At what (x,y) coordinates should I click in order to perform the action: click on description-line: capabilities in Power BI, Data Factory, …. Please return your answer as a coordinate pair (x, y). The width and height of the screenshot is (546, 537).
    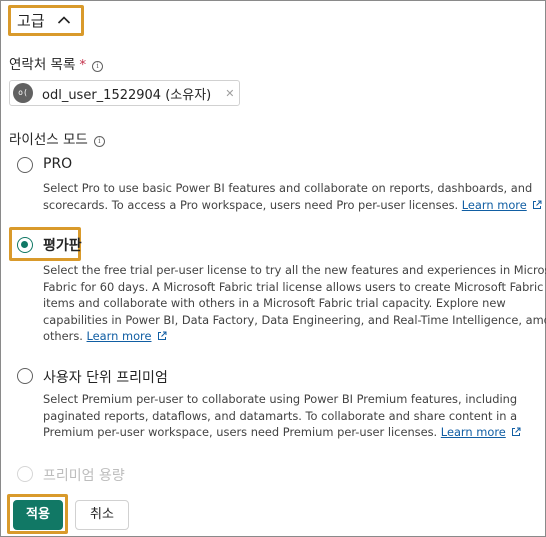
    Looking at the image, I should click on (294, 319).